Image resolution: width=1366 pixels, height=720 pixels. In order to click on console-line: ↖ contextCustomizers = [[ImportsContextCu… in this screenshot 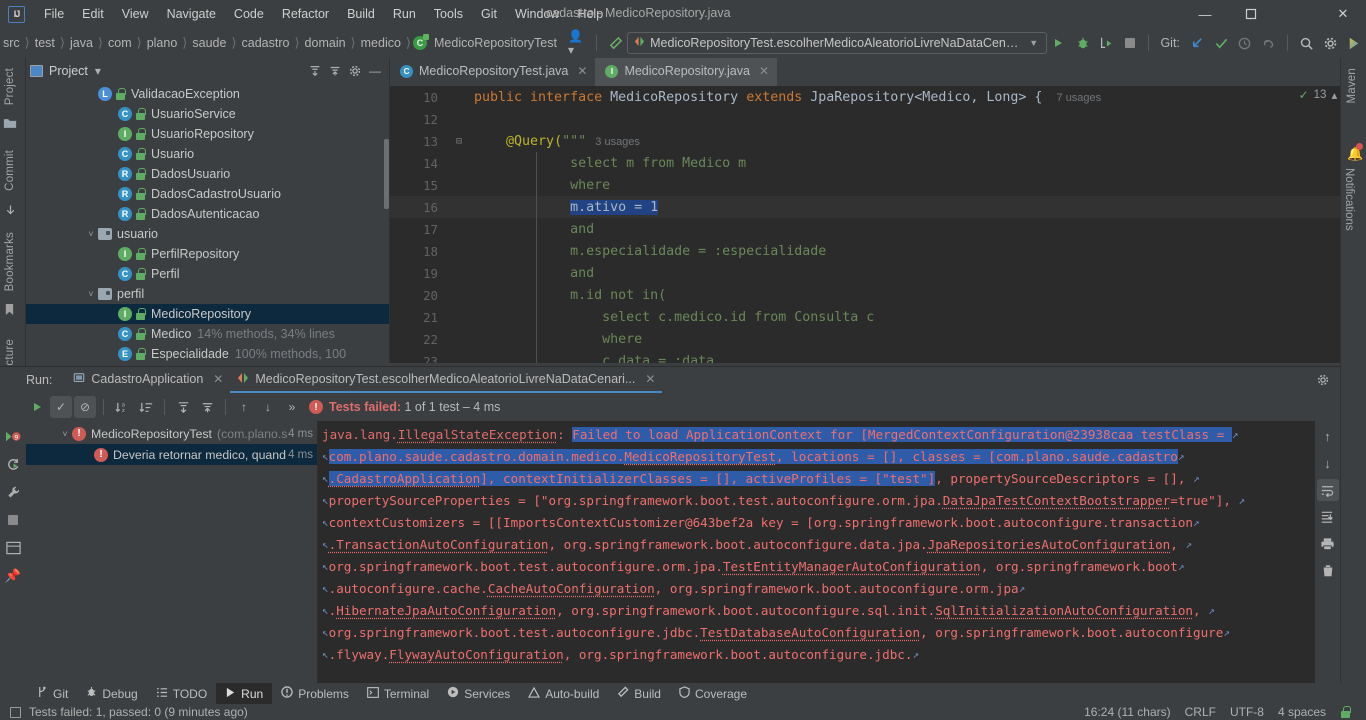, I will do `click(842, 522)`.